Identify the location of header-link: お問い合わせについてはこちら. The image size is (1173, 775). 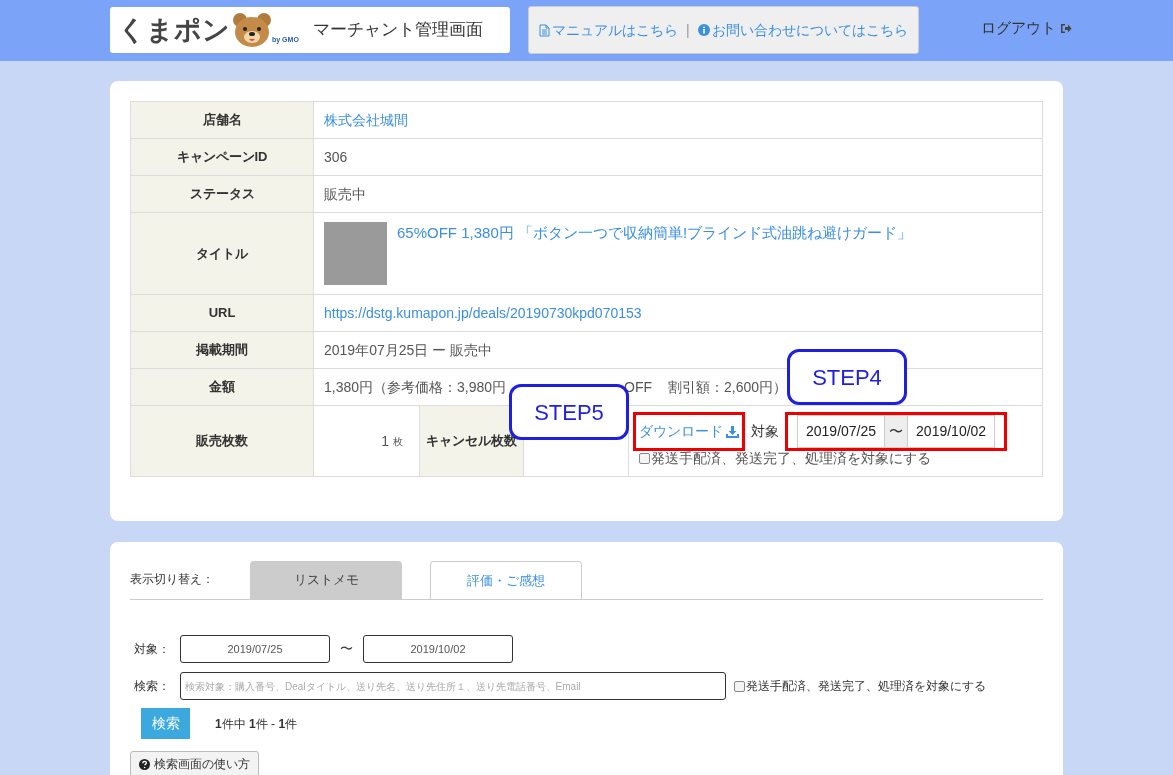
(802, 30).